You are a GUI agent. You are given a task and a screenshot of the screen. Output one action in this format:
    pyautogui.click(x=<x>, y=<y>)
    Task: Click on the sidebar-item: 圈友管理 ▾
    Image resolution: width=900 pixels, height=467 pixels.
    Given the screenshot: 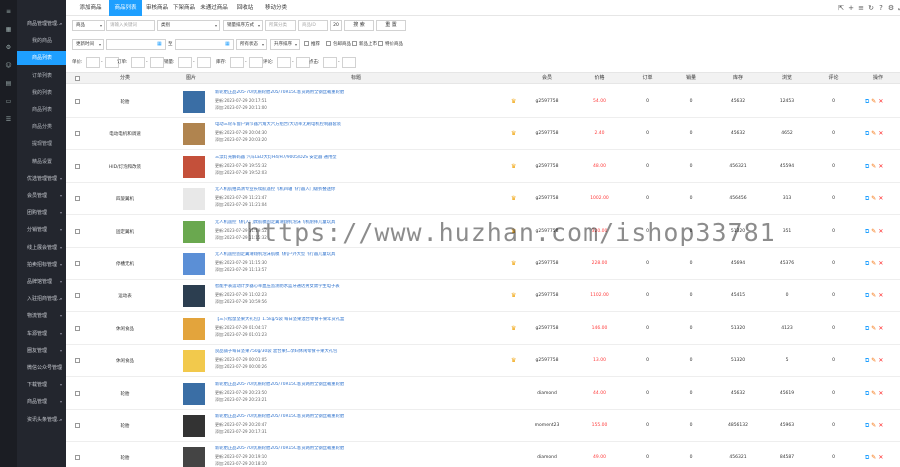 What is the action you would take?
    pyautogui.click(x=41, y=351)
    